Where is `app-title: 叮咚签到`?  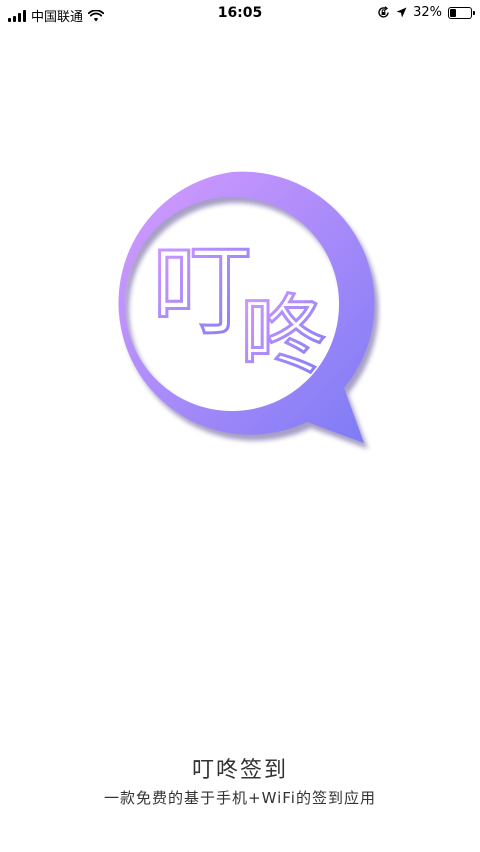 app-title: 叮咚签到 is located at coordinates (239, 770).